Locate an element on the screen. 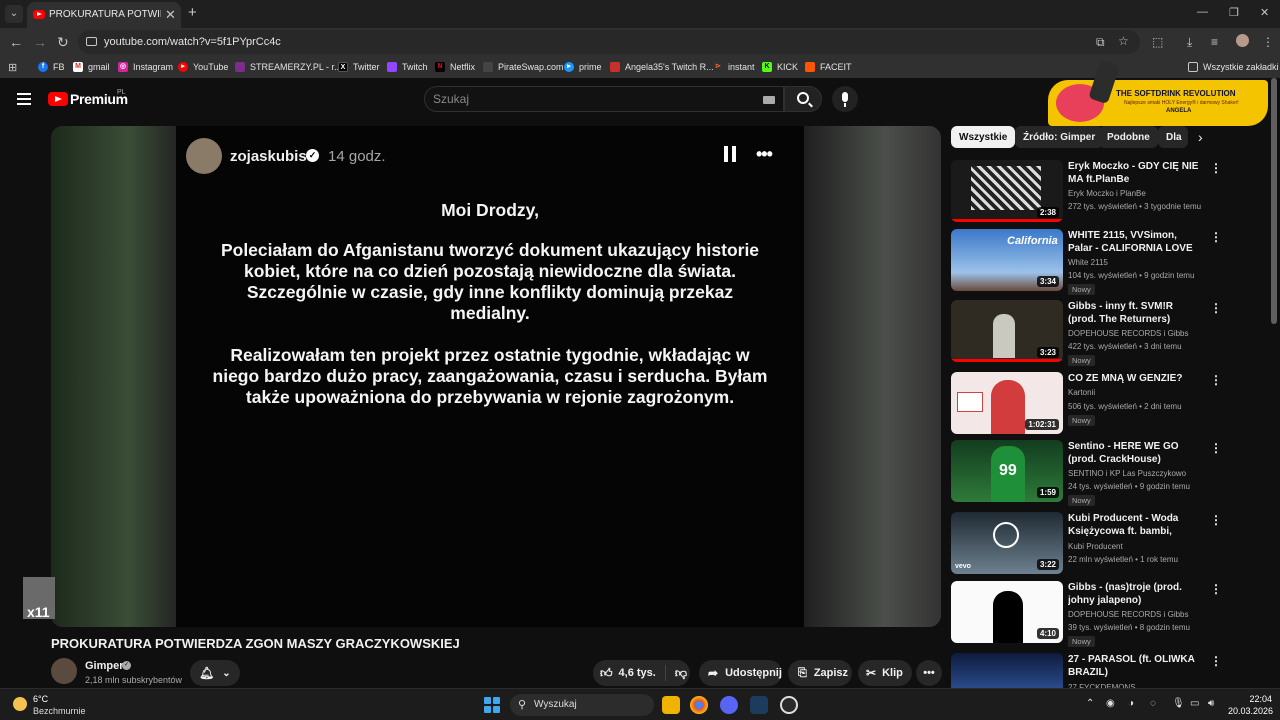 The image size is (1280, 720). youtube-logo-icon is located at coordinates (58, 99).